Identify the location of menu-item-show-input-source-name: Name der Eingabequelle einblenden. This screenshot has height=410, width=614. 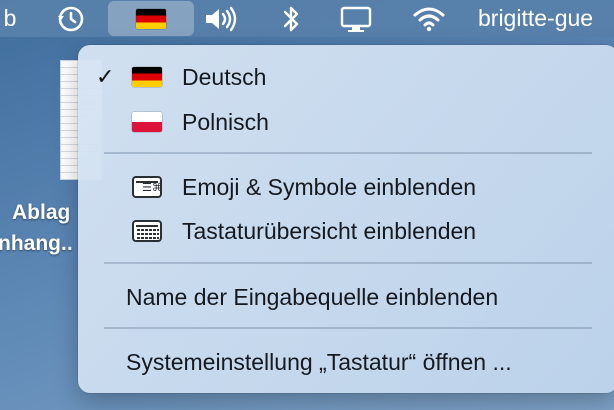
(346, 297).